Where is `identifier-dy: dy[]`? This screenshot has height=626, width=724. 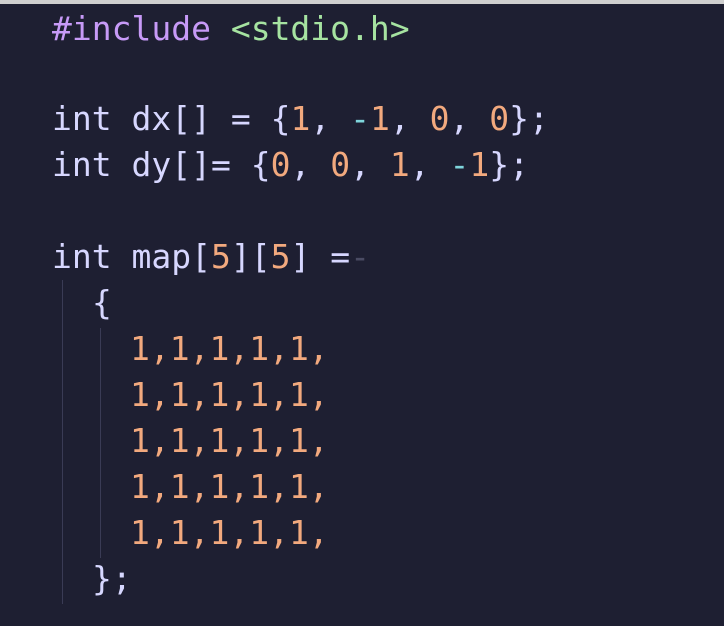 identifier-dy: dy[] is located at coordinates (171, 164).